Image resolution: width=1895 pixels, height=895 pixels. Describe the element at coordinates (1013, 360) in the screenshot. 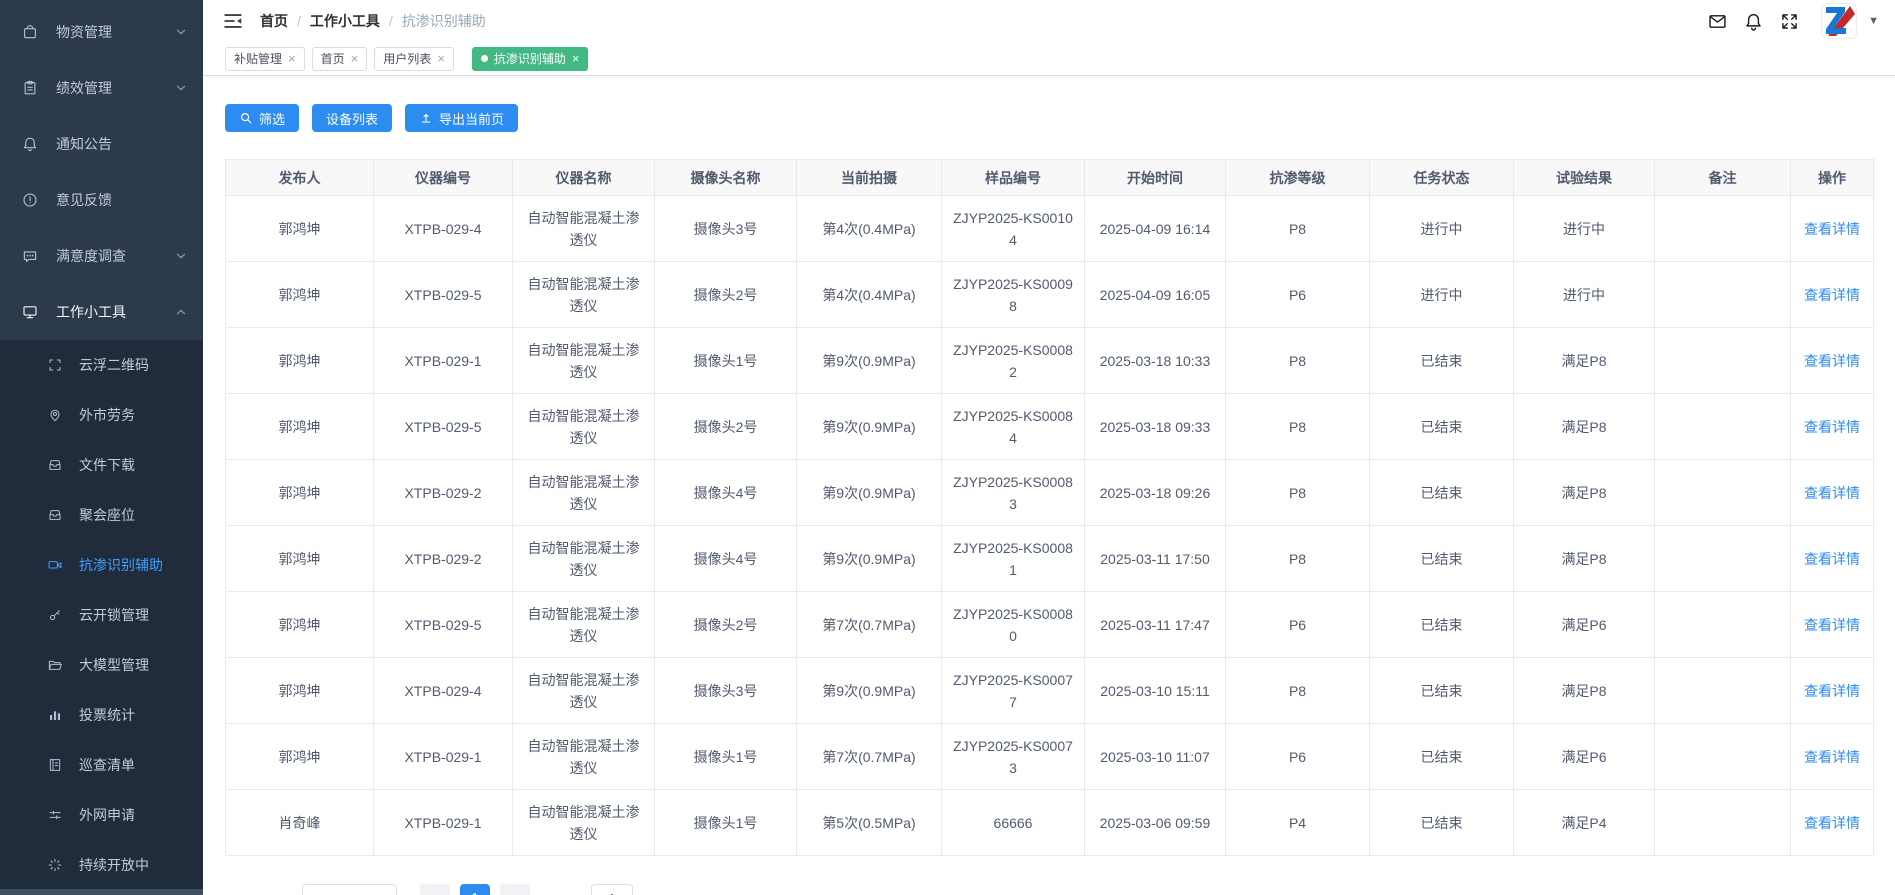

I see `cell-sample_no: ZJYP2025-KS00082` at that location.